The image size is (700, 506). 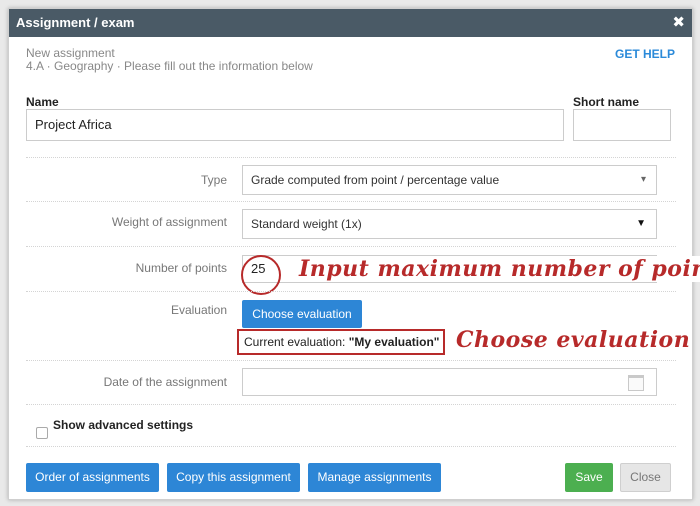 I want to click on weight-select-value: Standard weight (1x), so click(x=306, y=224).